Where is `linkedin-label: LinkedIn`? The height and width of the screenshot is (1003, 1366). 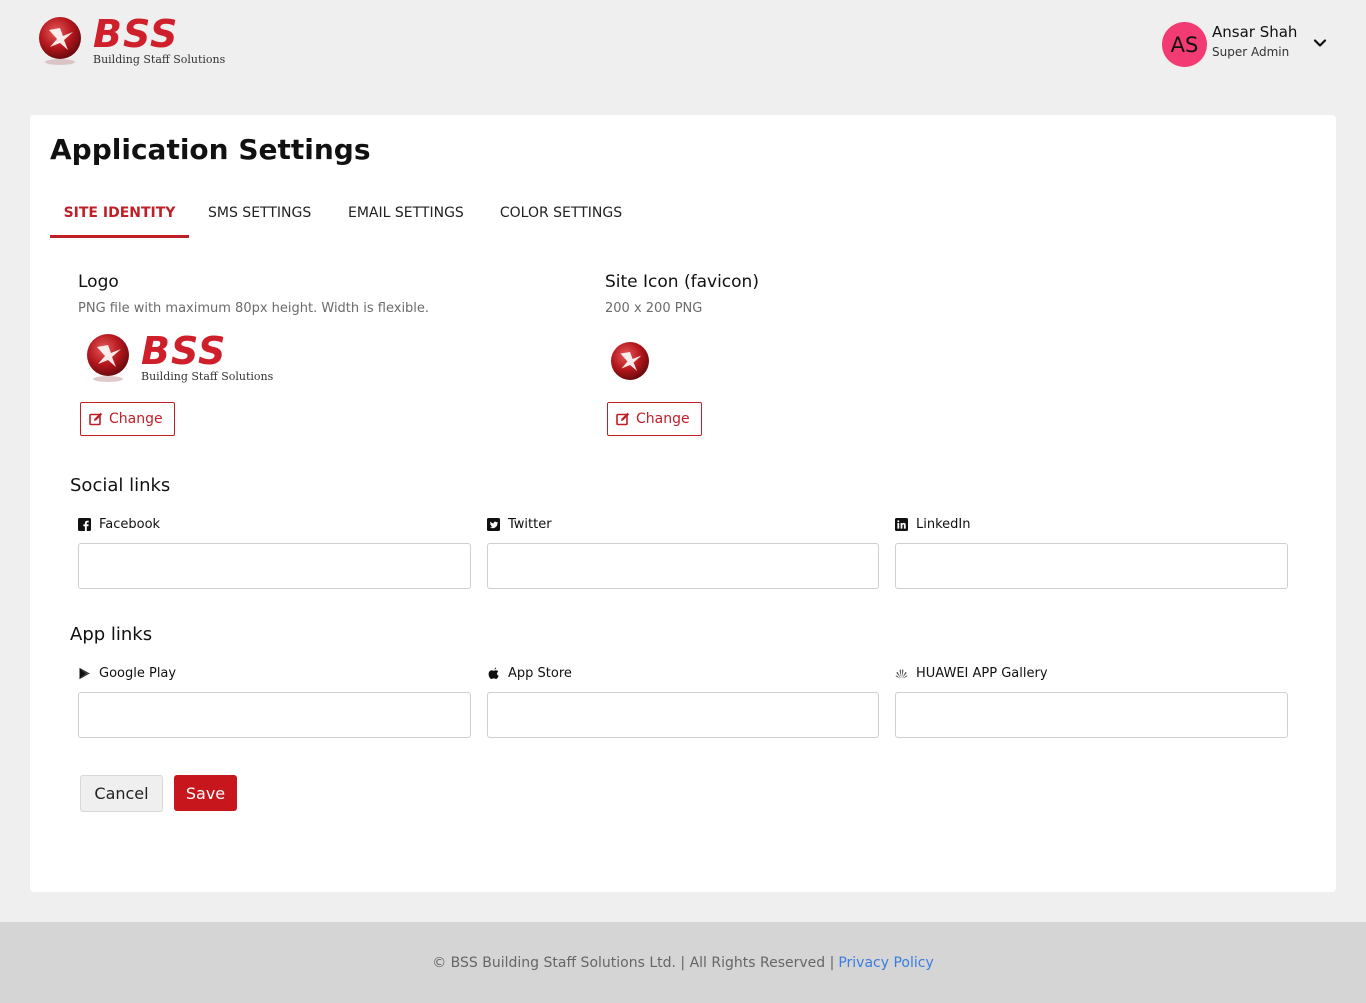
linkedin-label: LinkedIn is located at coordinates (932, 524).